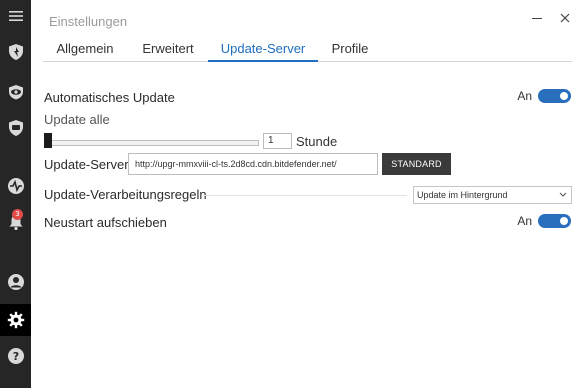 The image size is (579, 388). Describe the element at coordinates (109, 97) in the screenshot. I see `auto-update-label: Automatisches Update` at that location.